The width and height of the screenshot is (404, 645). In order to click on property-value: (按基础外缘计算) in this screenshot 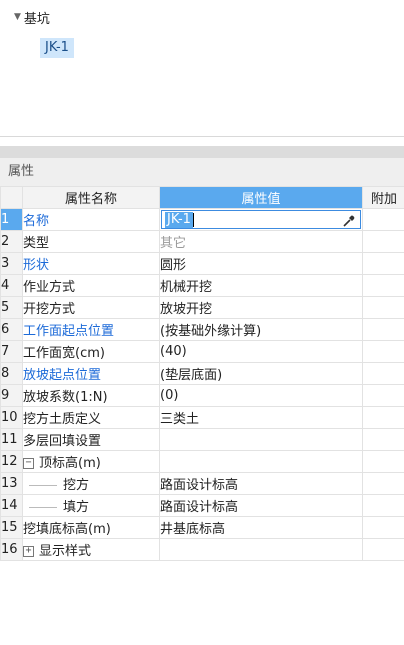, I will do `click(261, 329)`.